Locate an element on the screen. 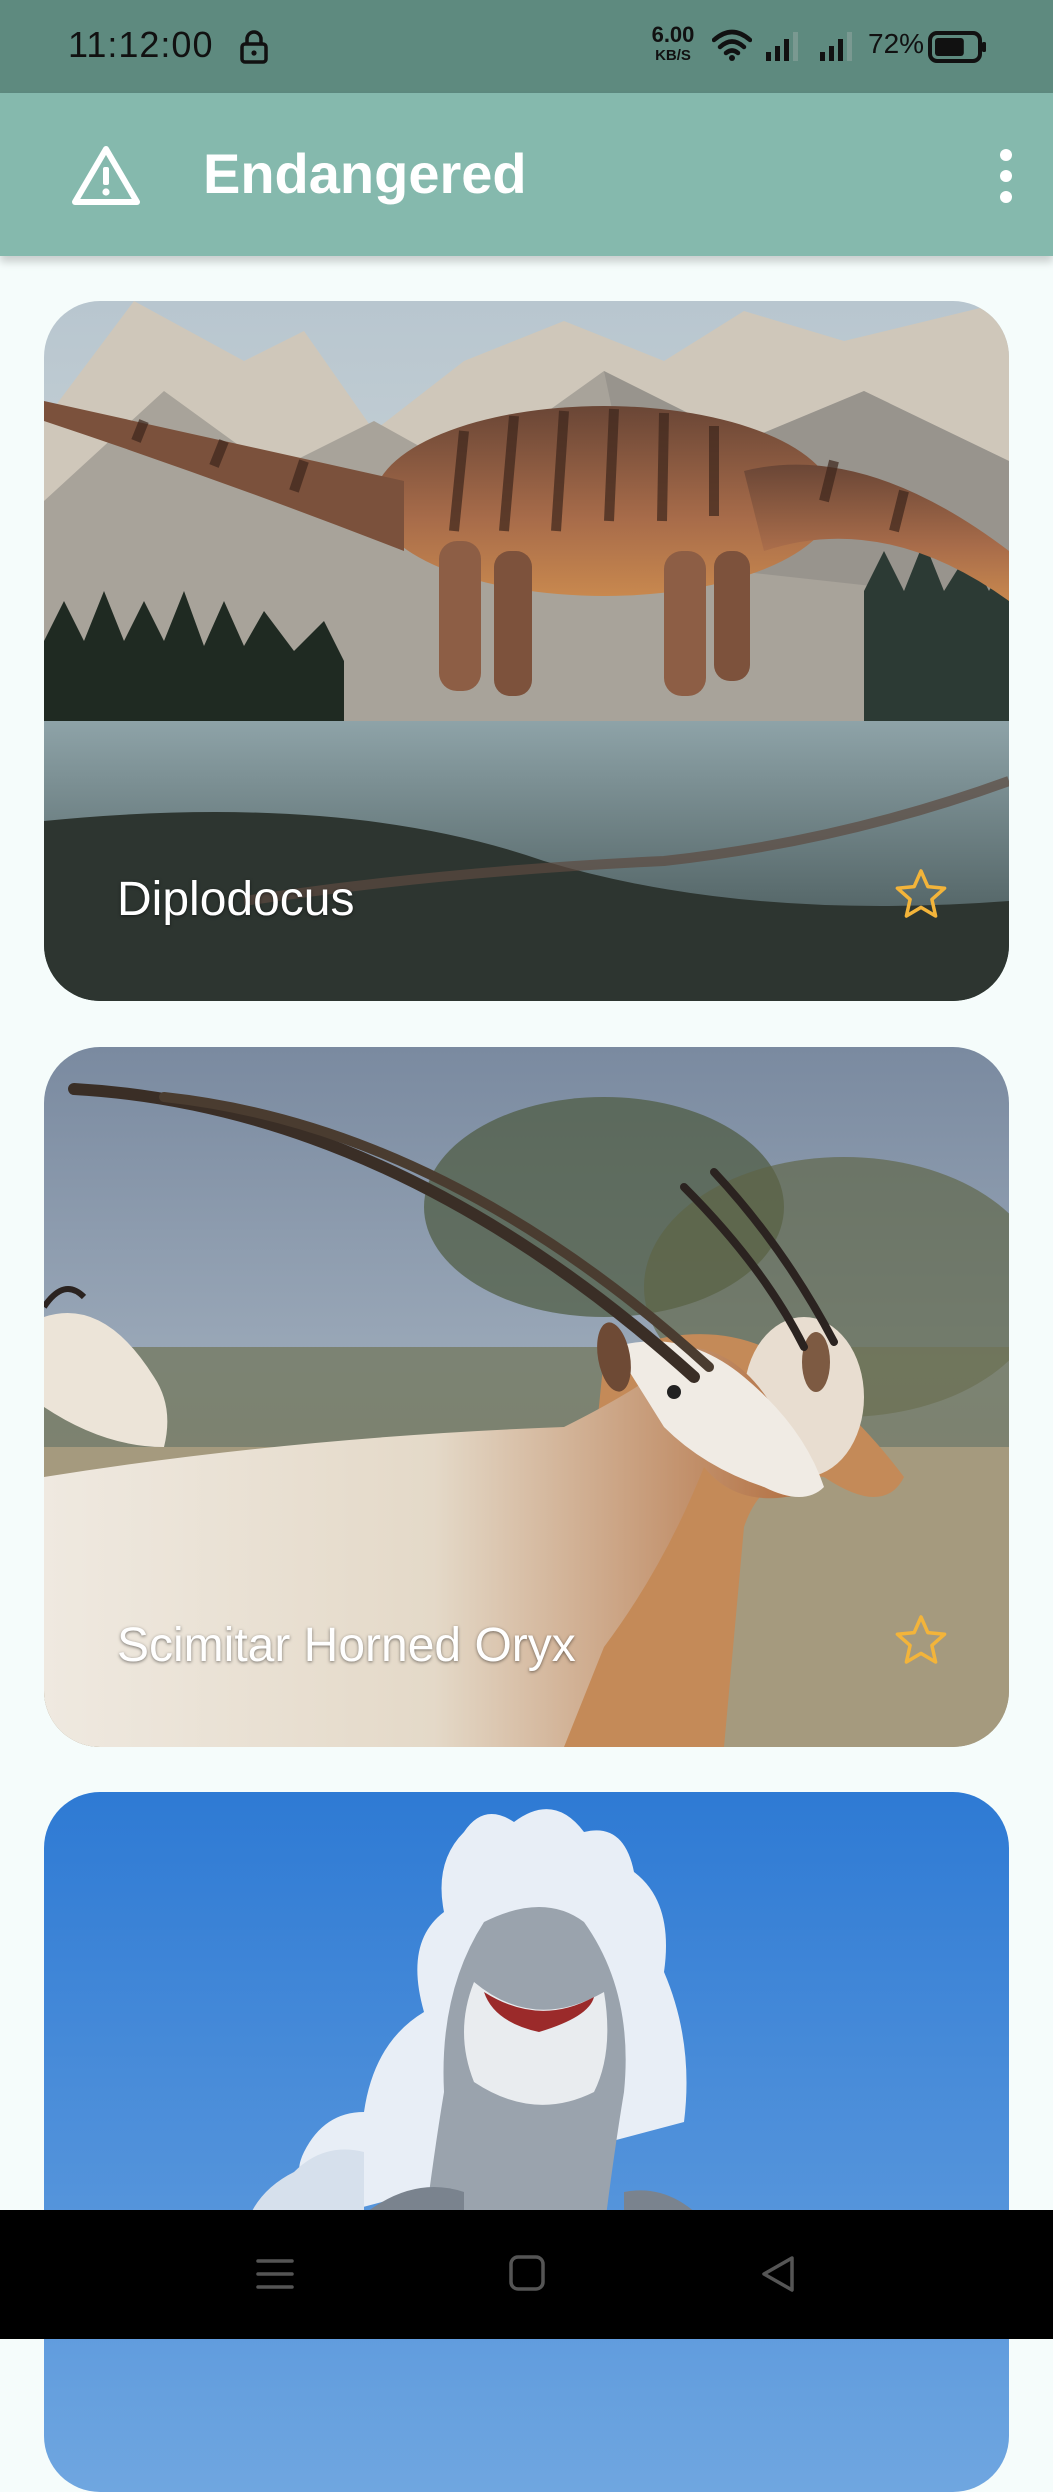 The width and height of the screenshot is (1053, 2492). network-speed-value: 6.00 is located at coordinates (673, 34).